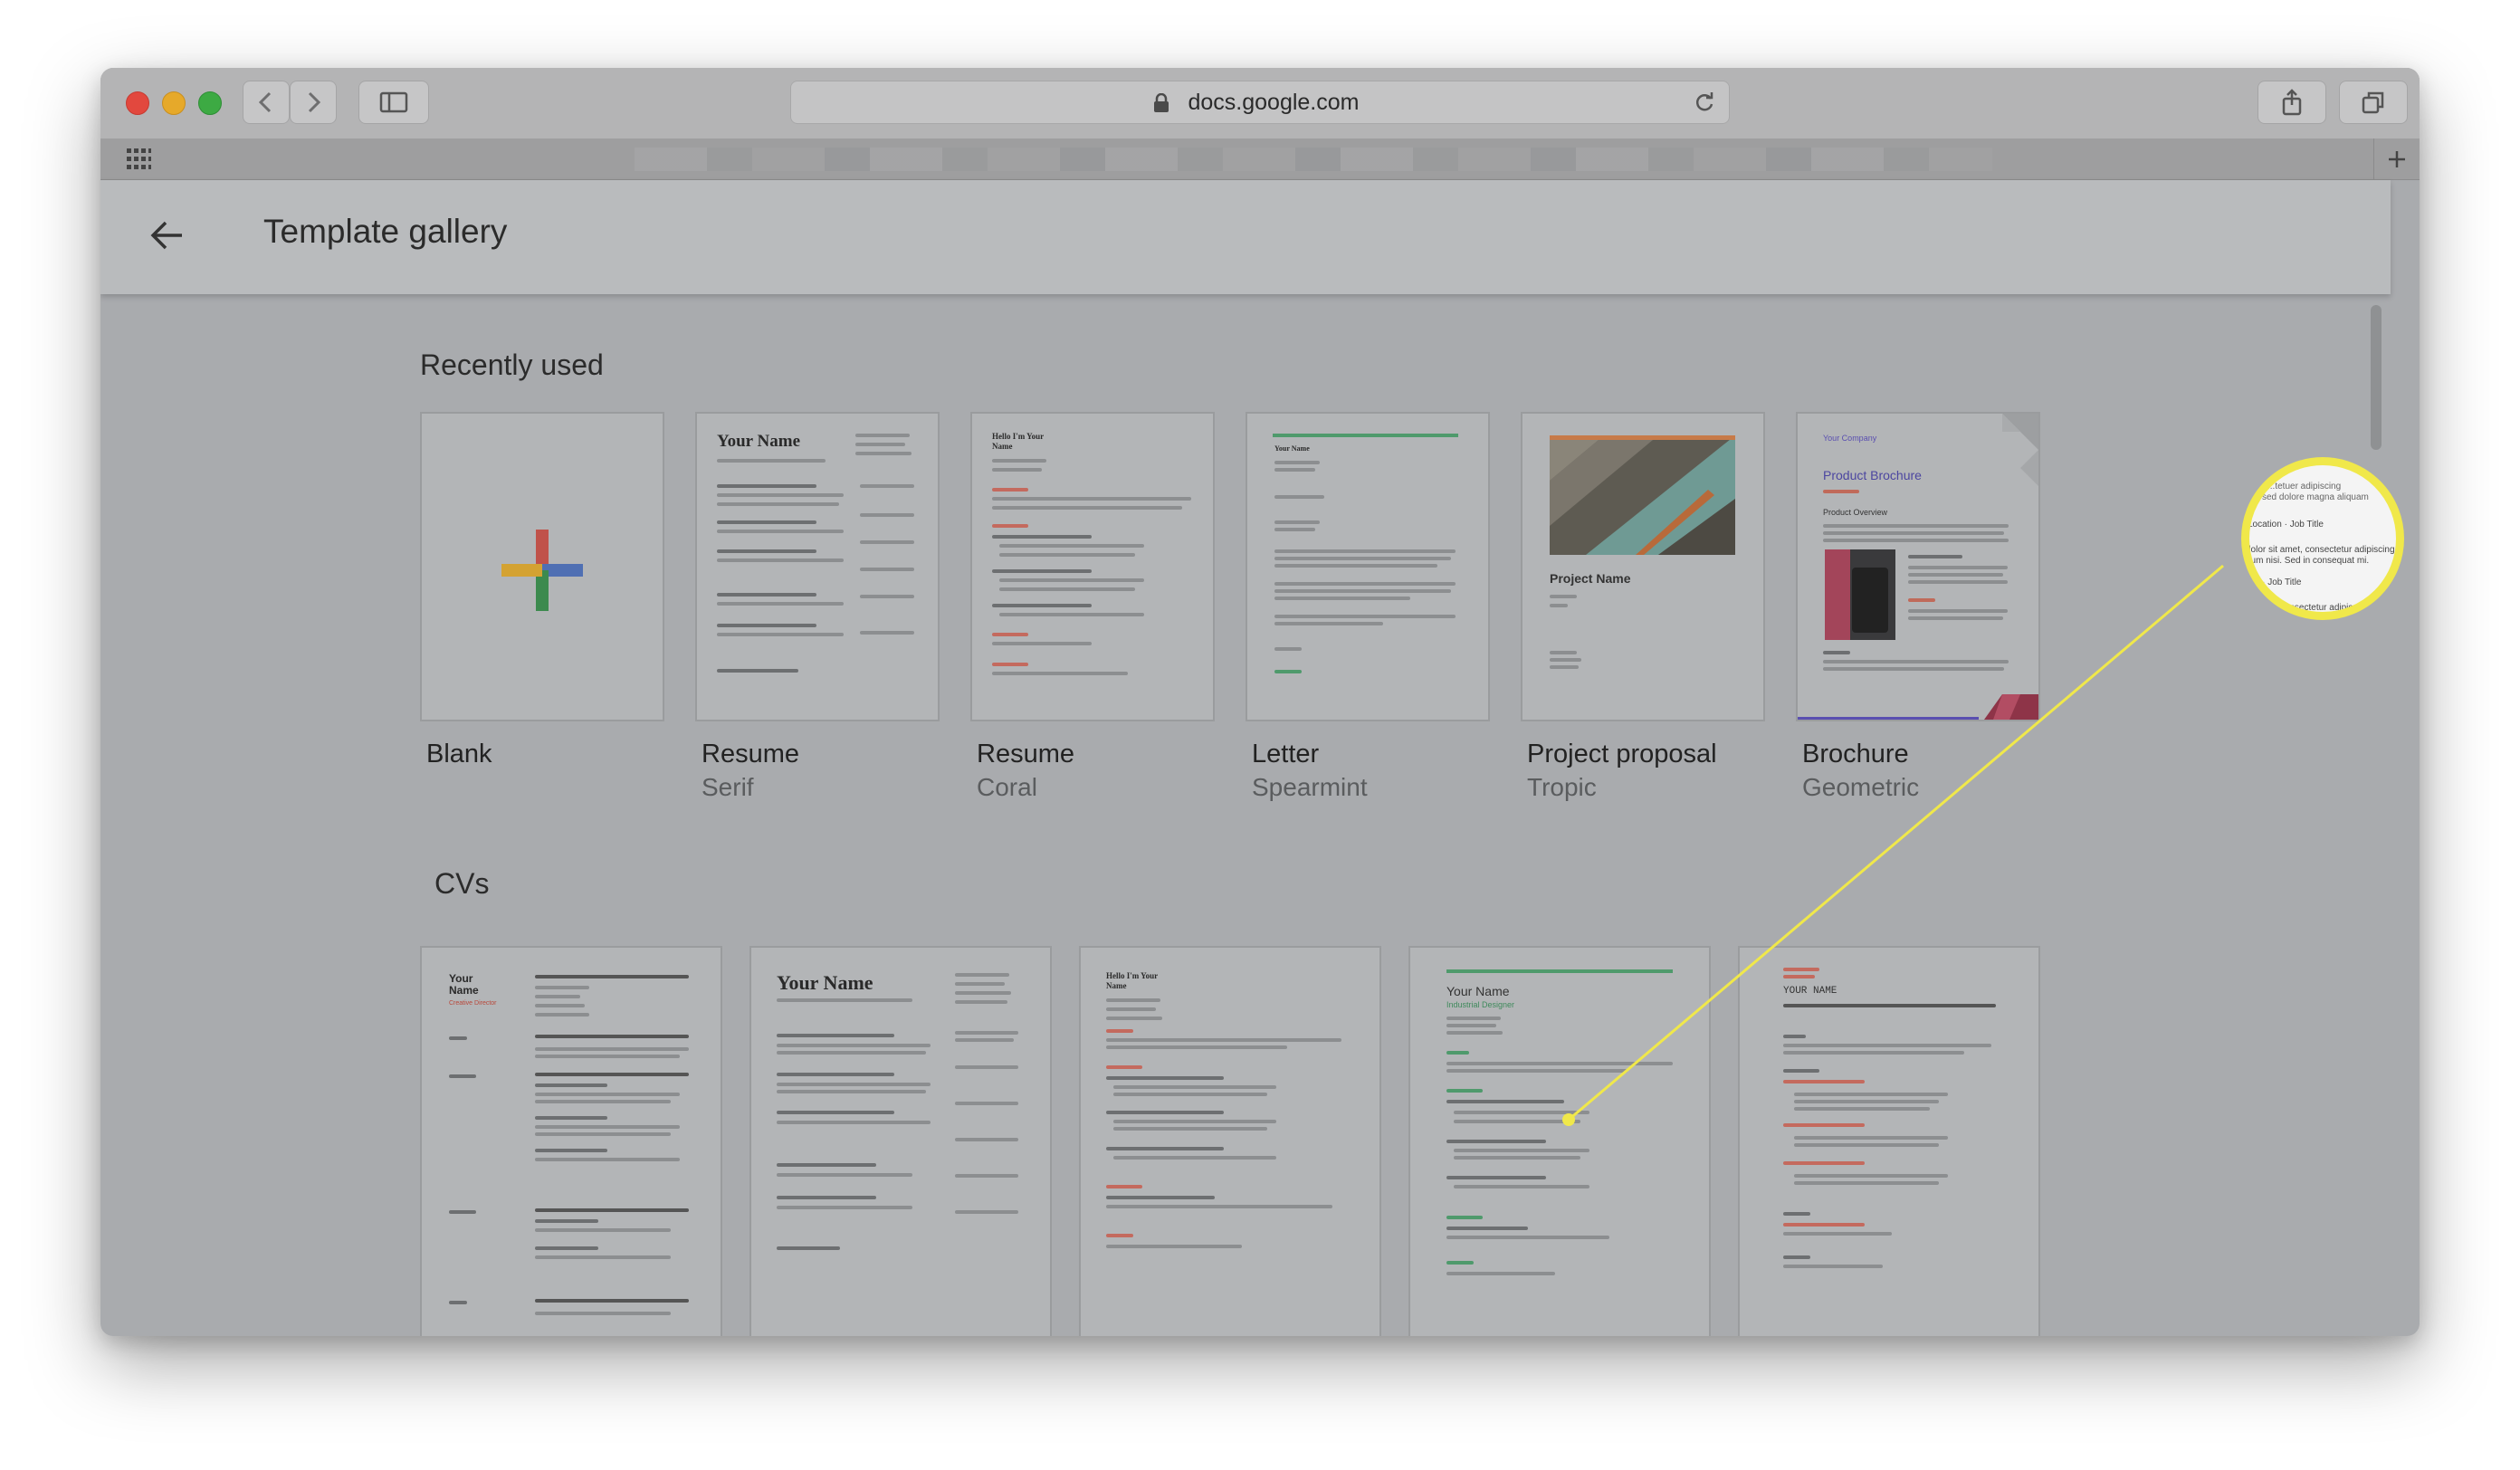 The height and width of the screenshot is (1470, 2520). What do you see at coordinates (542, 570) in the screenshot?
I see `plus-multicolor-icon` at bounding box center [542, 570].